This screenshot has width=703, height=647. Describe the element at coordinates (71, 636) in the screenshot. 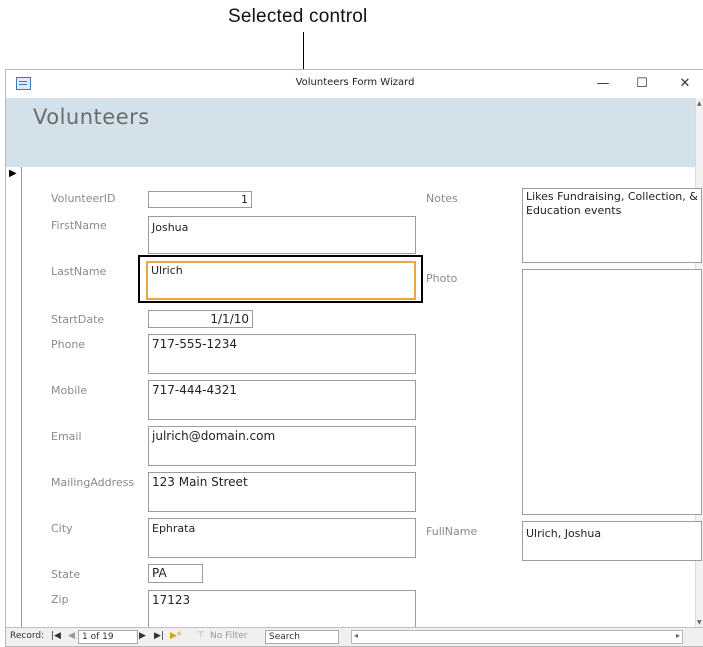

I see `previous-record-button: ◀` at that location.